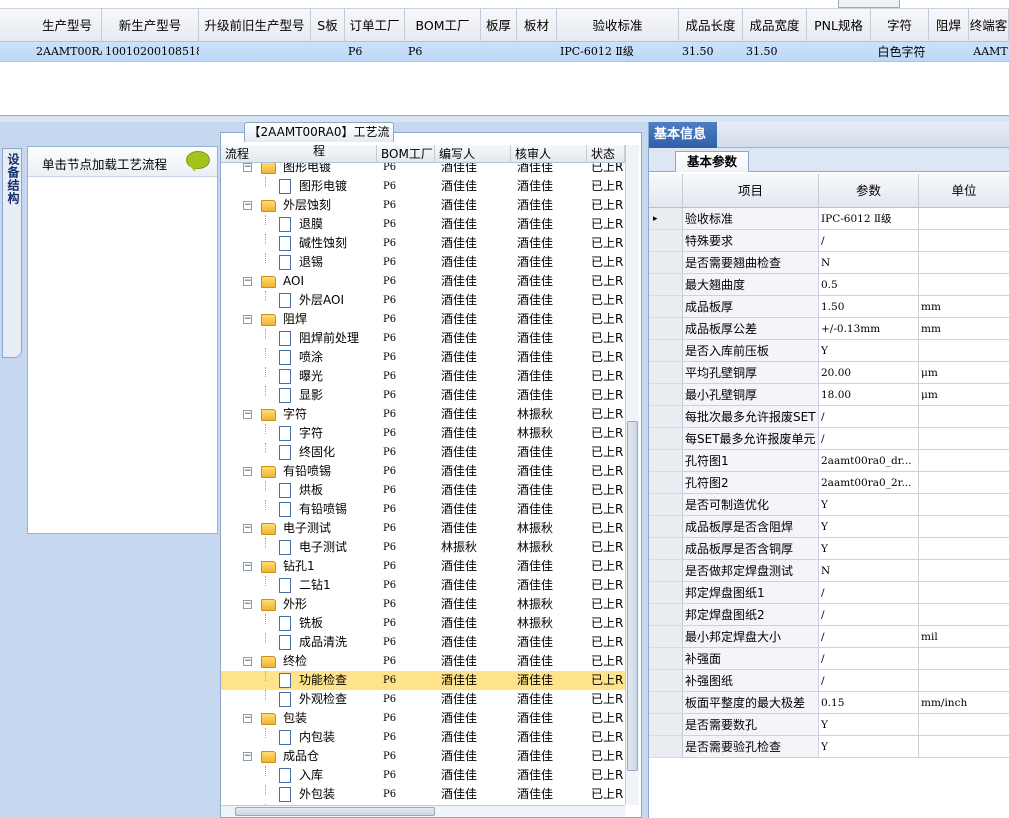  What do you see at coordinates (67, 25) in the screenshot?
I see `column-header: 生产型号` at bounding box center [67, 25].